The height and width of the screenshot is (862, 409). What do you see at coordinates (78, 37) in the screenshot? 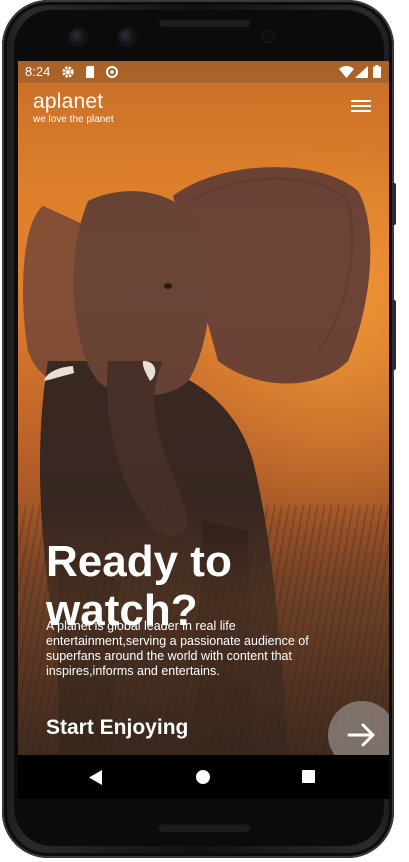
I see `front-camera` at bounding box center [78, 37].